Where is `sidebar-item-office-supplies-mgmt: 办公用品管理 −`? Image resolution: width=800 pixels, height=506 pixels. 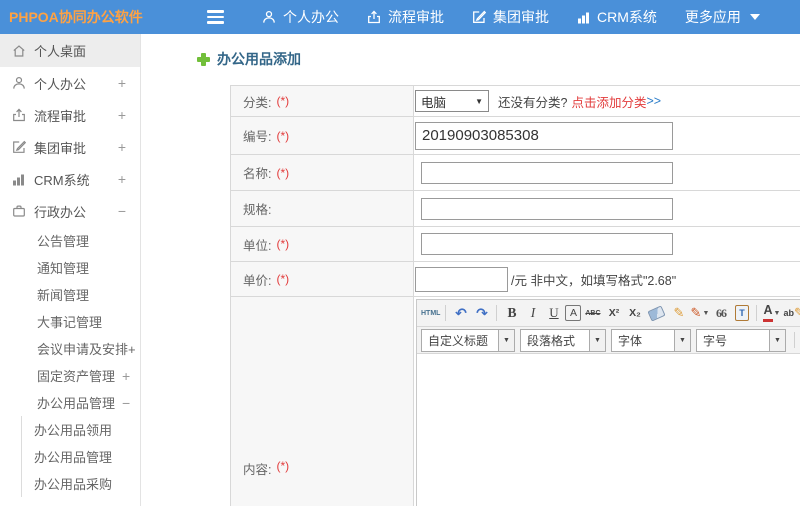
sidebar-item-office-supplies-mgmt: 办公用品管理 − is located at coordinates (70, 402).